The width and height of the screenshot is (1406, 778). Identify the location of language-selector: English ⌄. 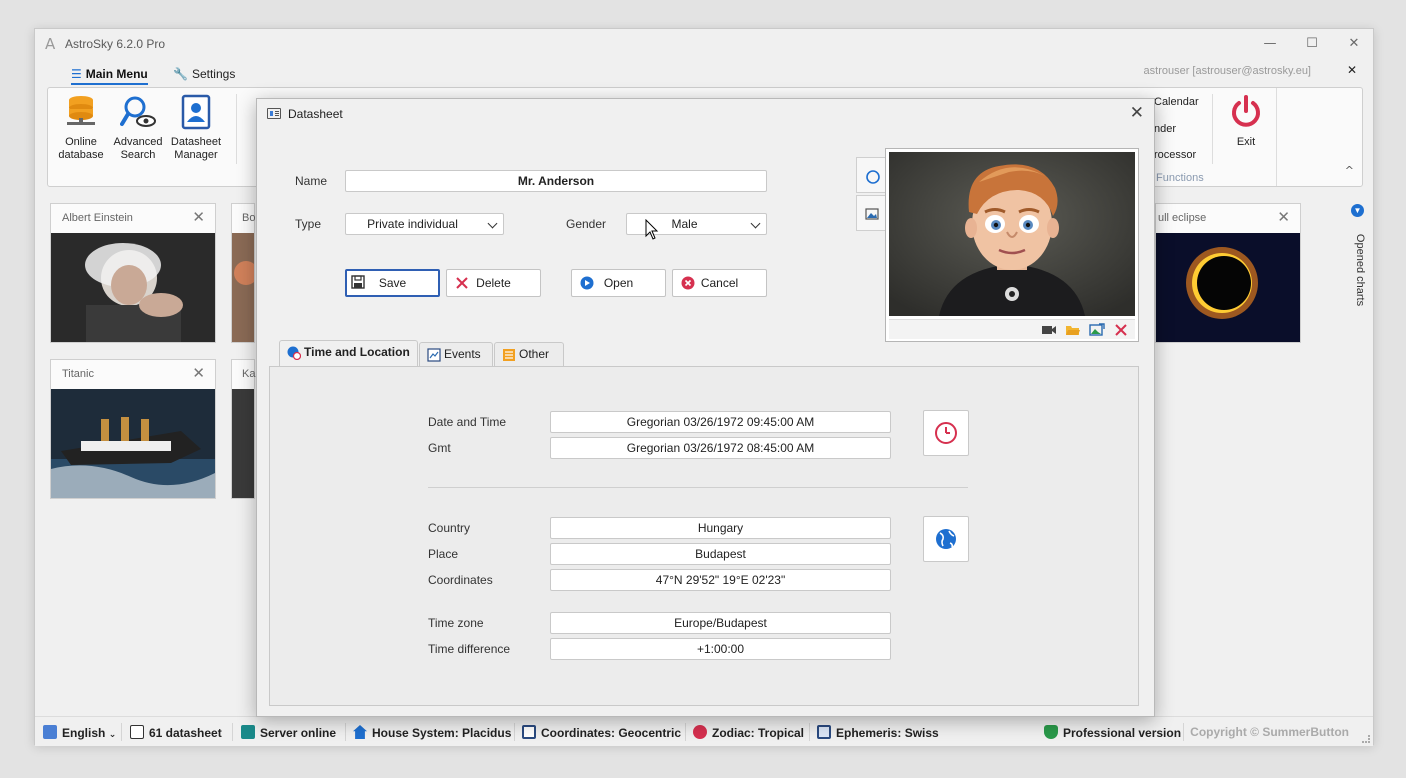
(79, 732).